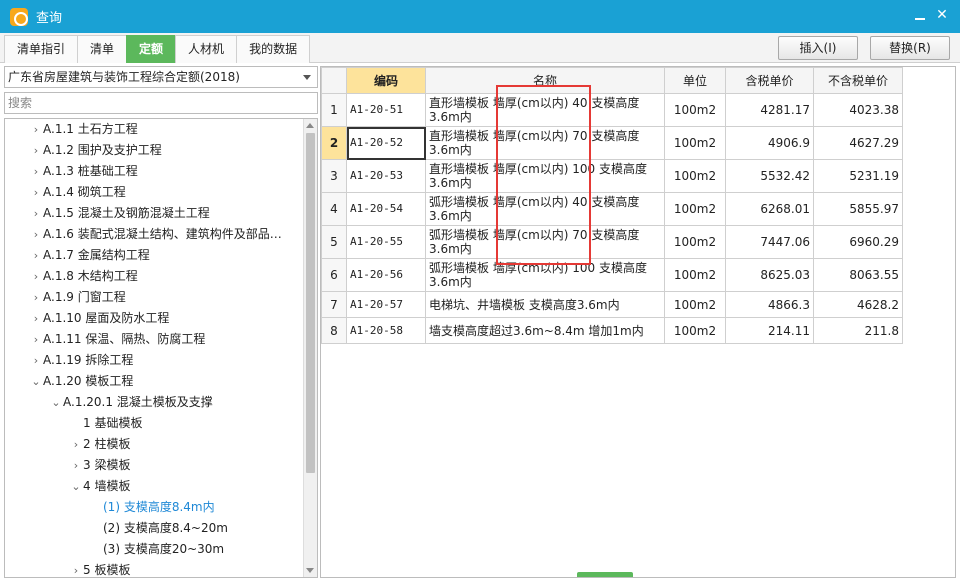 The width and height of the screenshot is (960, 580). I want to click on cell-name: 直形墙模板 墙厚(cm以内) 100 支模高度3.6m内, so click(545, 176).